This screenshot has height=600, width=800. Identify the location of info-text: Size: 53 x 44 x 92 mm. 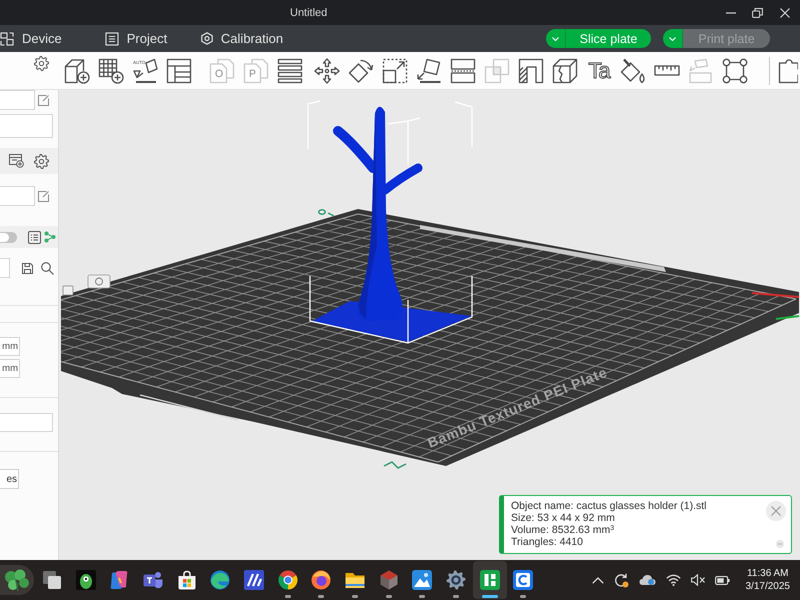
(563, 518).